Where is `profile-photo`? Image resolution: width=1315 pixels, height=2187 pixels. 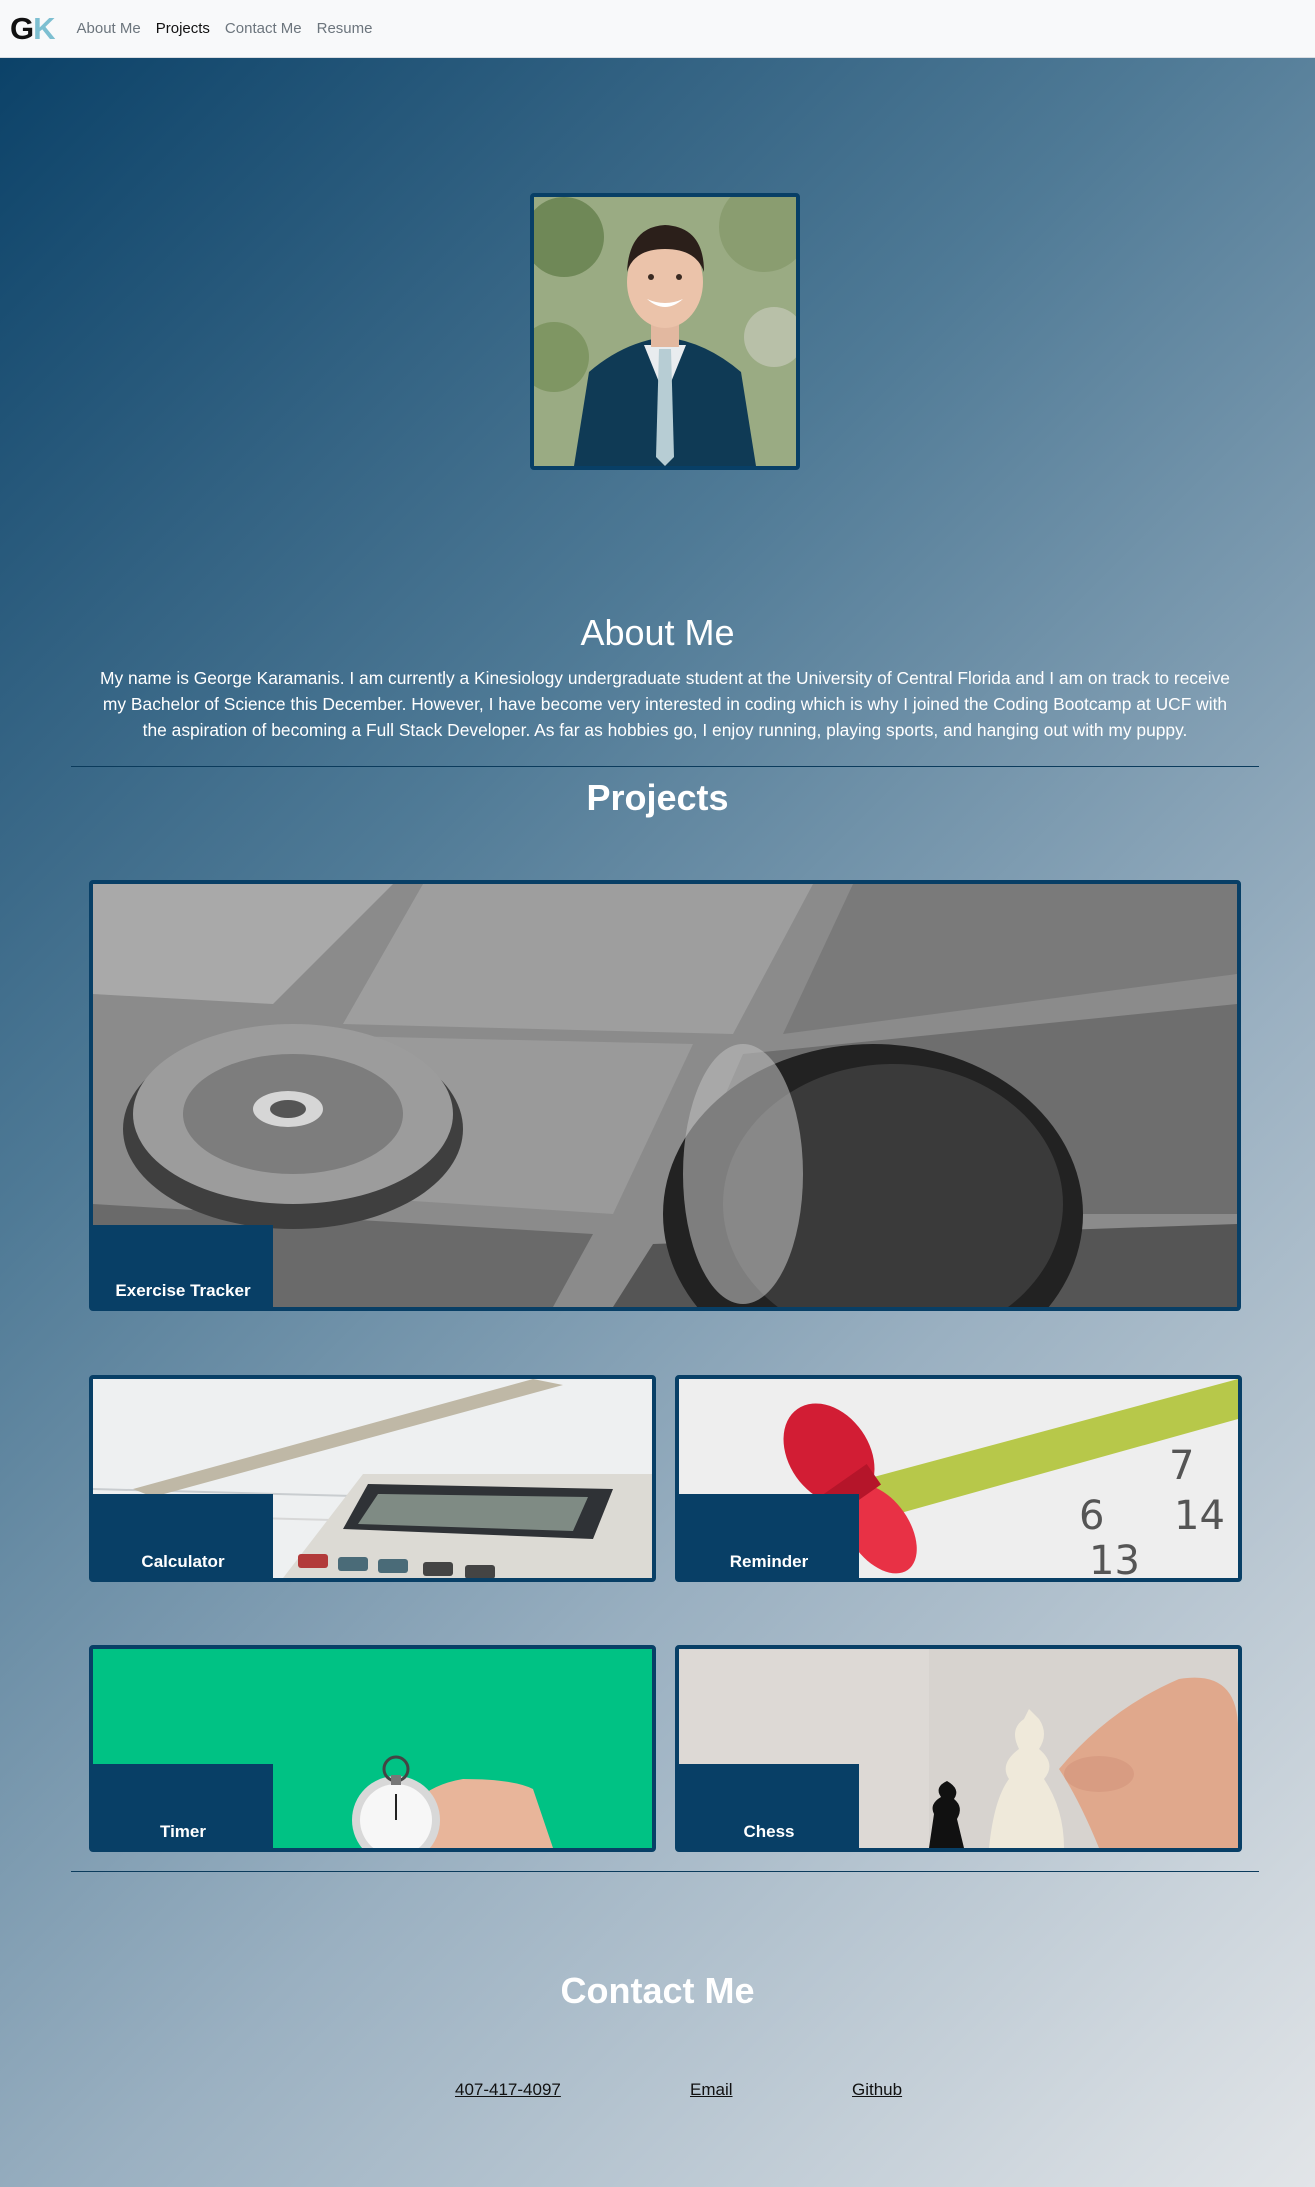
profile-photo is located at coordinates (665, 331).